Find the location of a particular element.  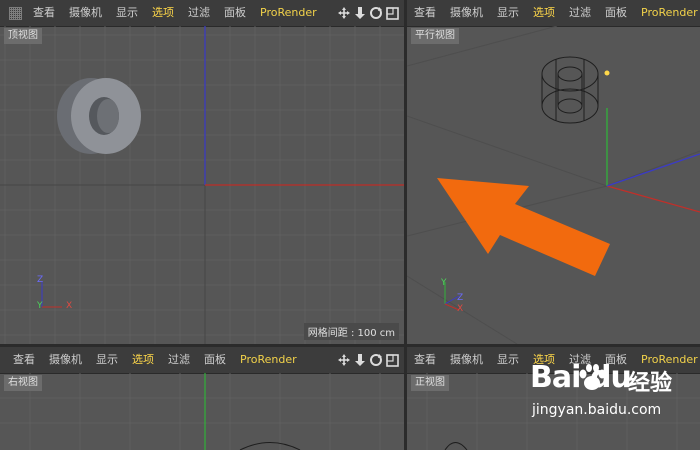

watermark-brand-right: du is located at coordinates (611, 377).